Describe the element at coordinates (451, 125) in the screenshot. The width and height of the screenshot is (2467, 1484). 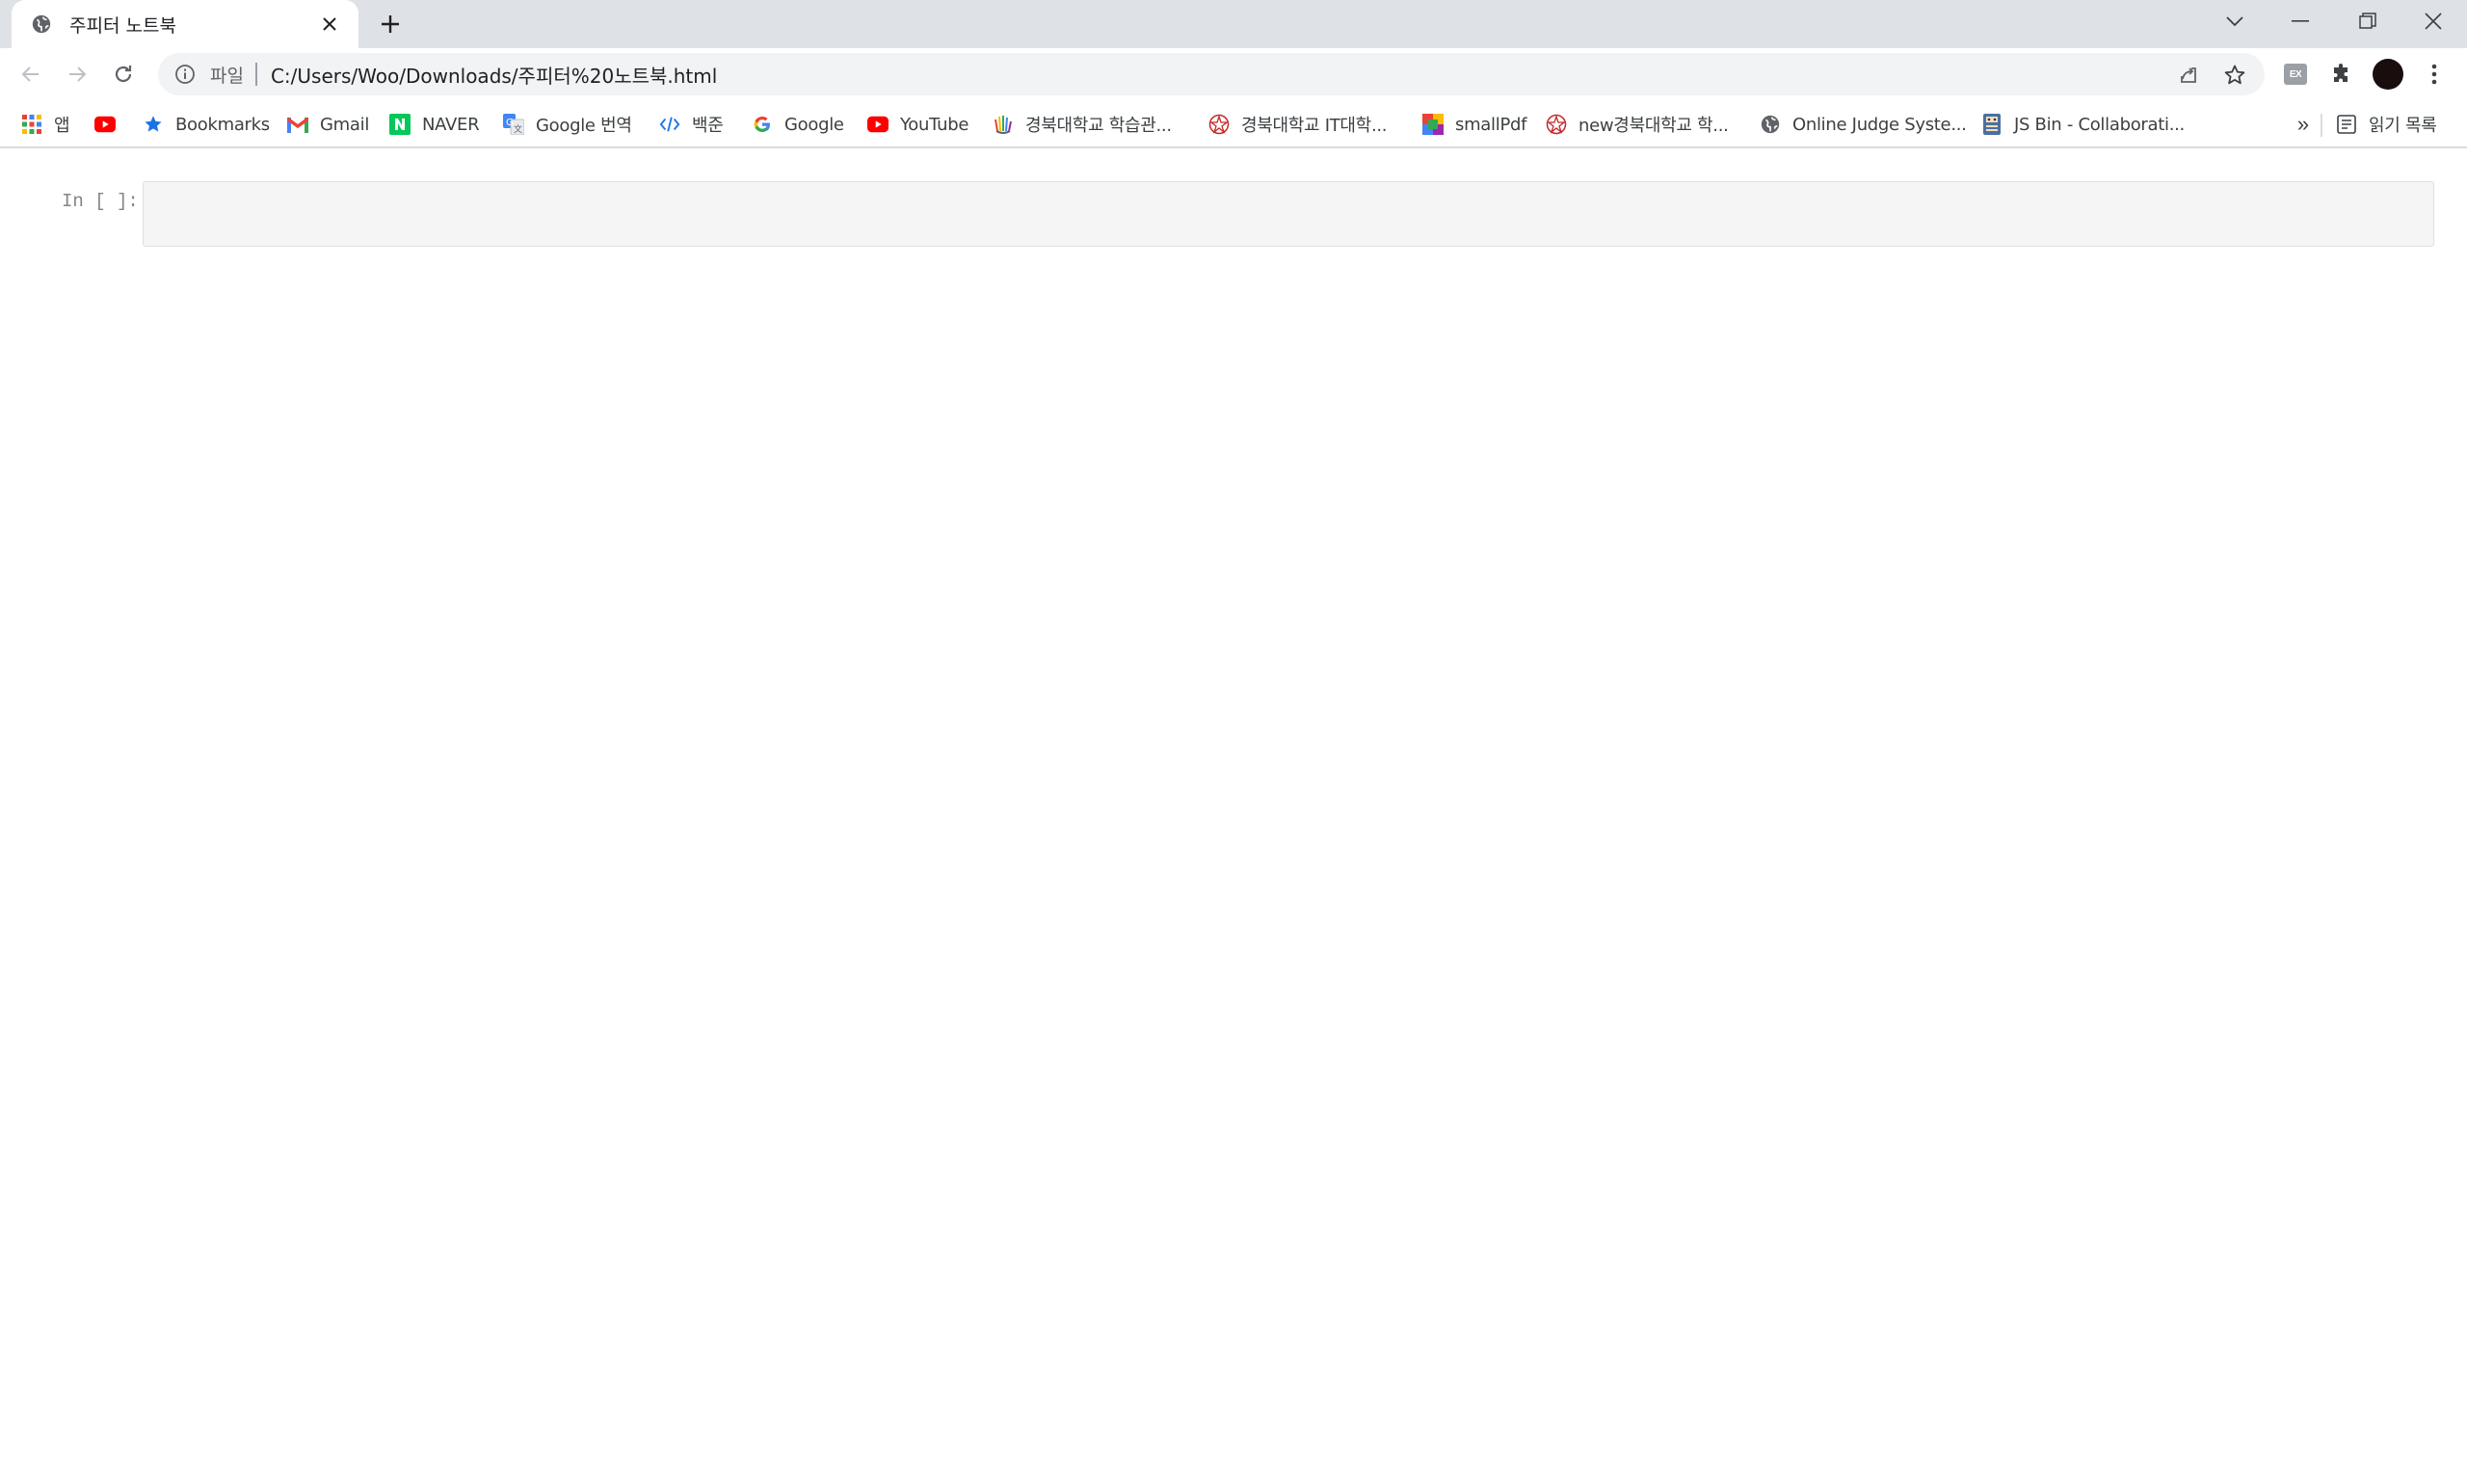
I see `bookmark-label: NAVER` at that location.